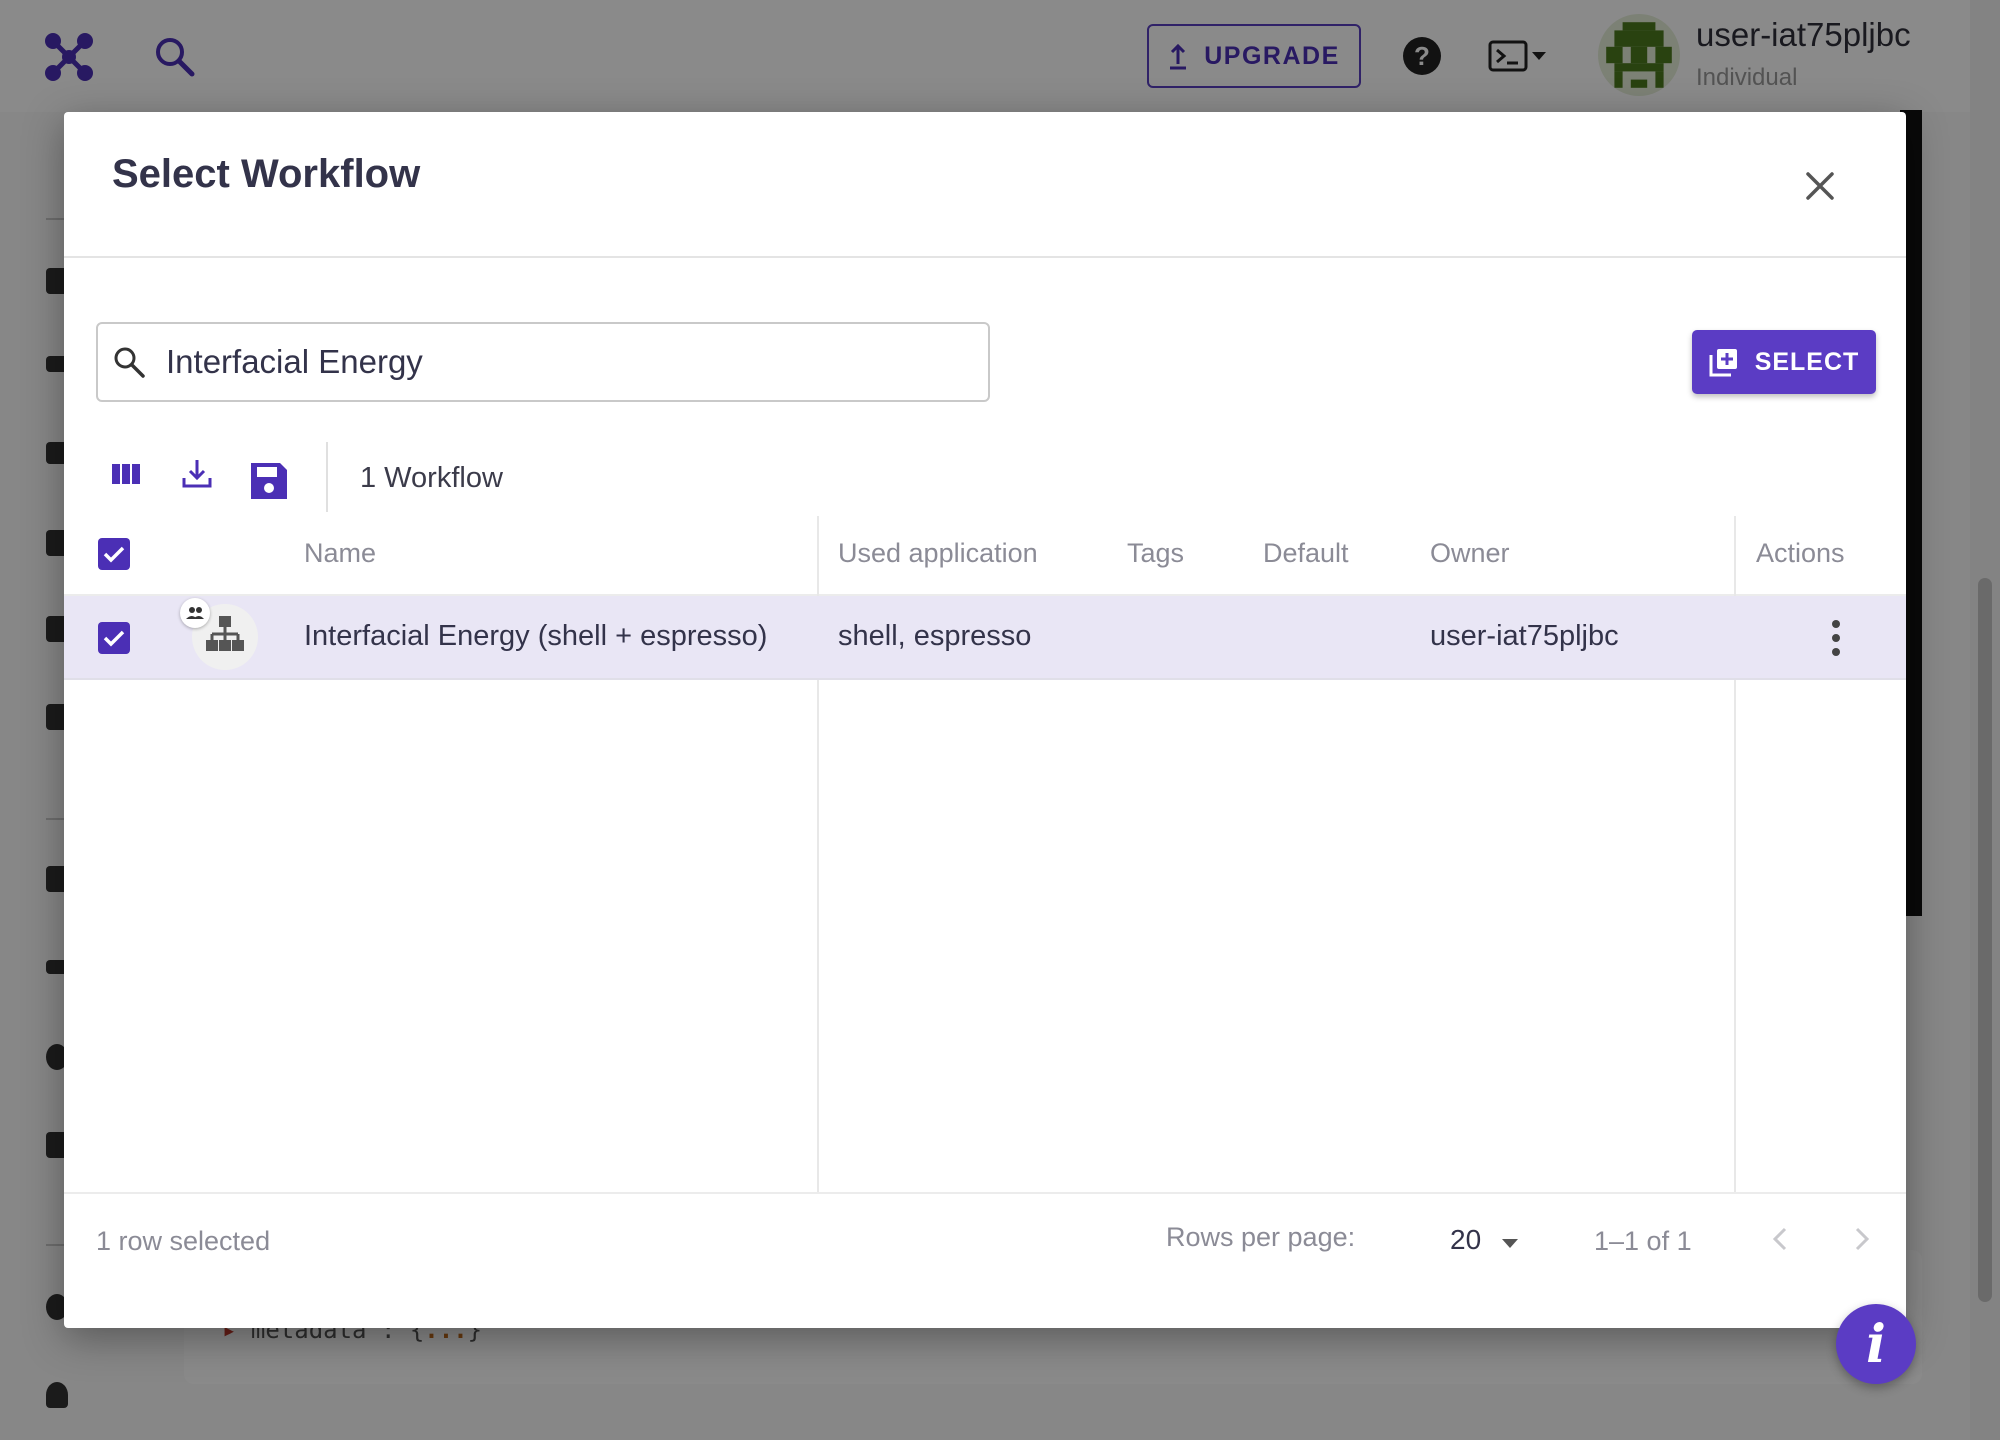 The height and width of the screenshot is (1440, 2000). I want to click on save-icon, so click(269, 481).